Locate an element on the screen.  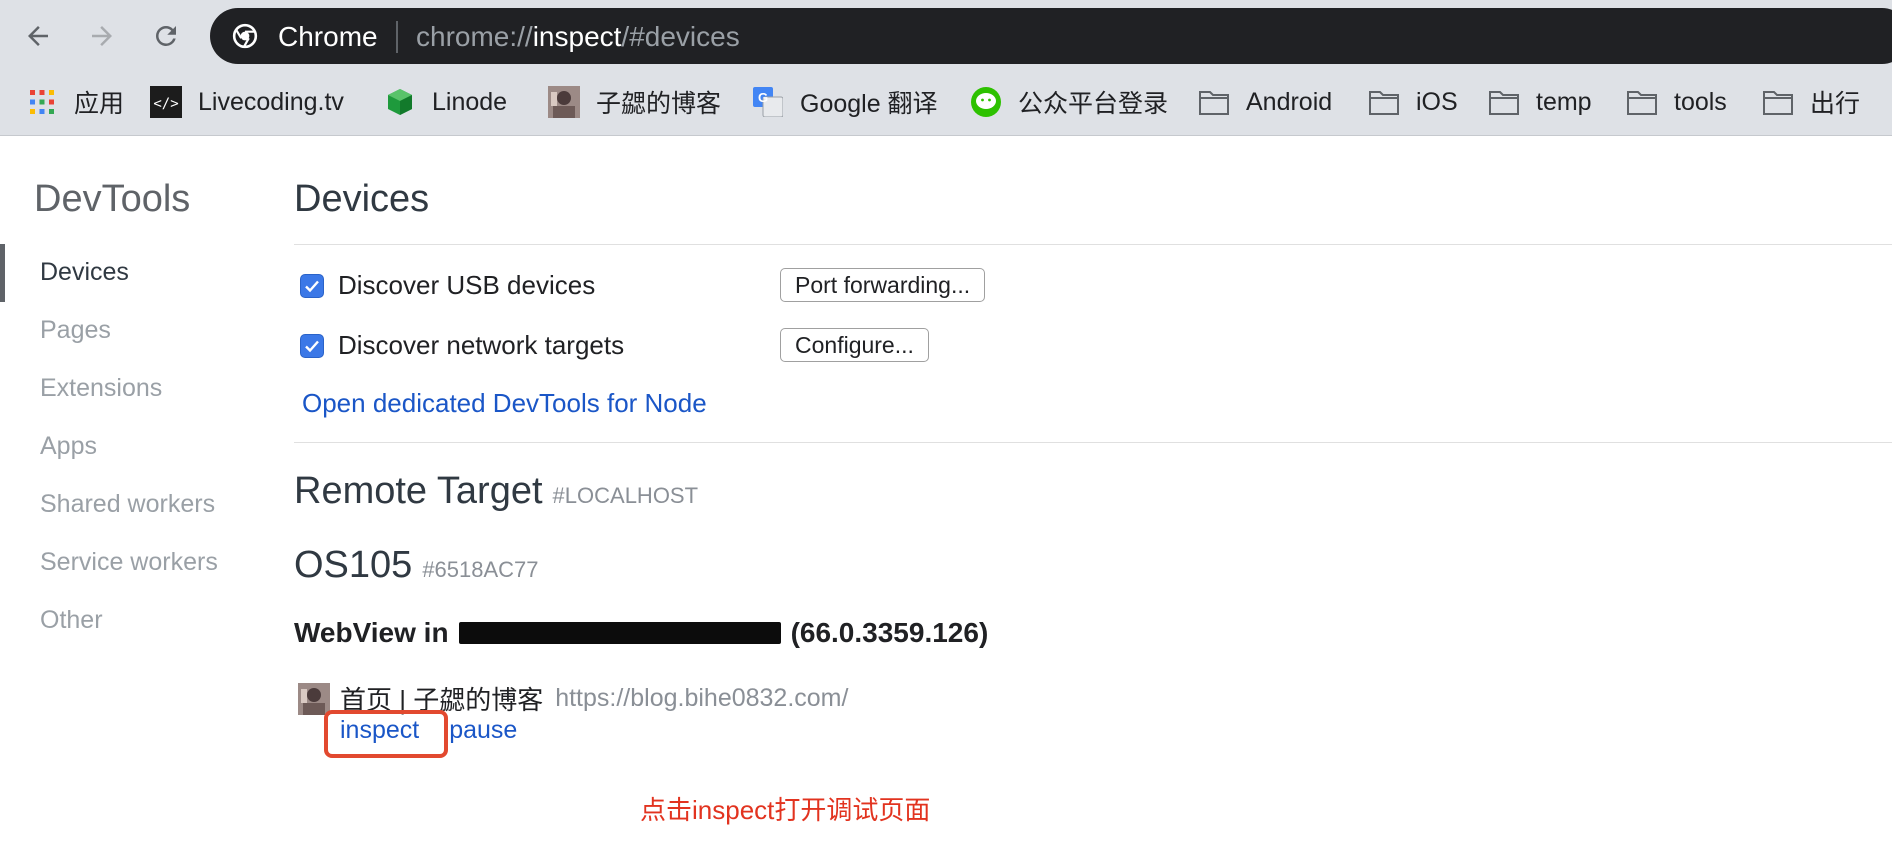
webview-version: (66.0.3359.126) is located at coordinates (889, 632).